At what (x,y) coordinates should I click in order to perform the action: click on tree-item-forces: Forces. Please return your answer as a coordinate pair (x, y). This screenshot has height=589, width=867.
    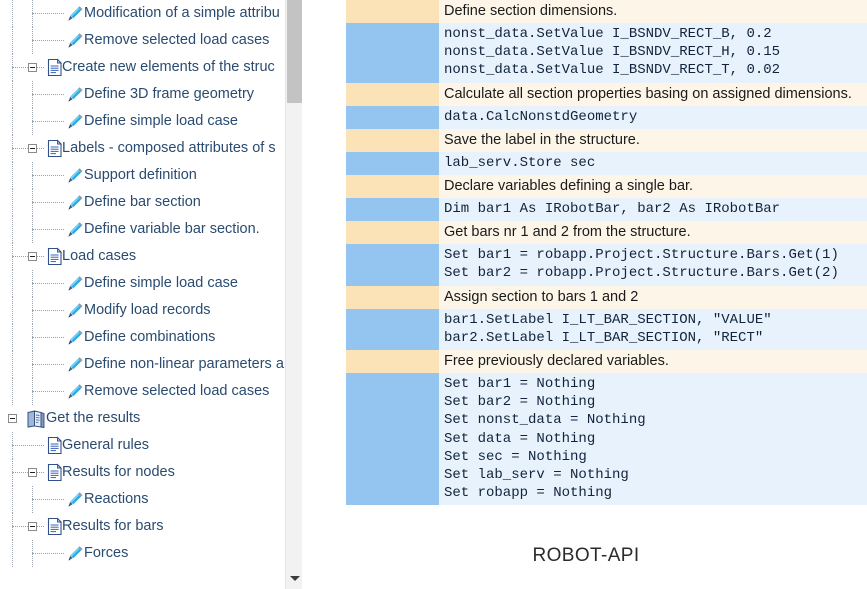
    Looking at the image, I should click on (142, 553).